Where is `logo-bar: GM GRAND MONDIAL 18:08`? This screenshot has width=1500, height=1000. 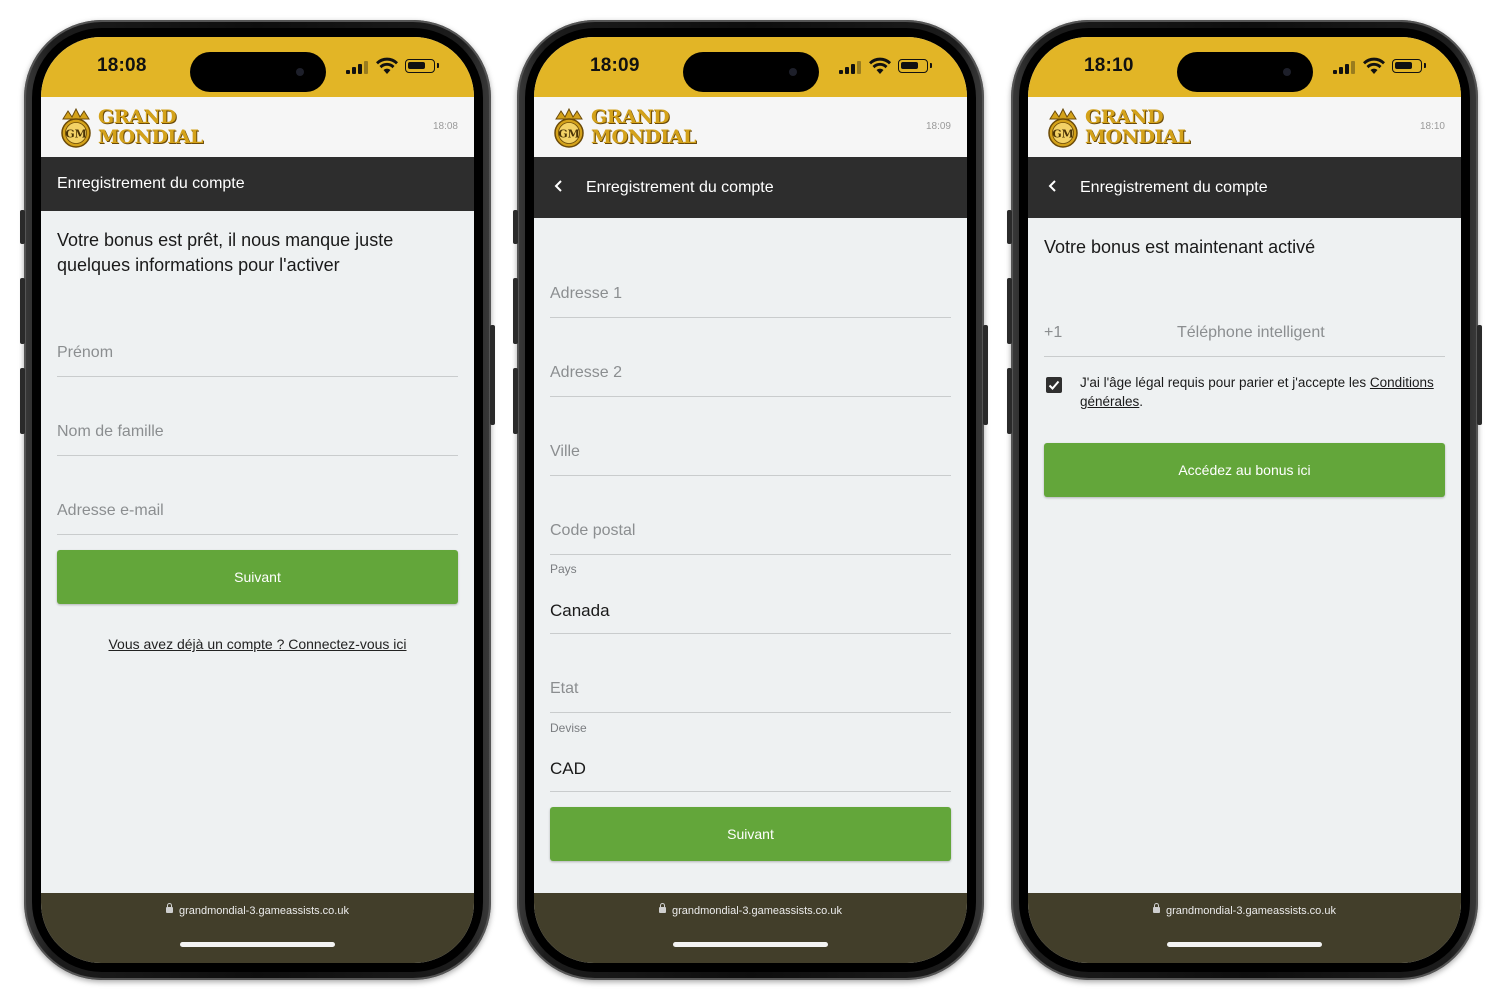
logo-bar: GM GRAND MONDIAL 18:08 is located at coordinates (257, 127).